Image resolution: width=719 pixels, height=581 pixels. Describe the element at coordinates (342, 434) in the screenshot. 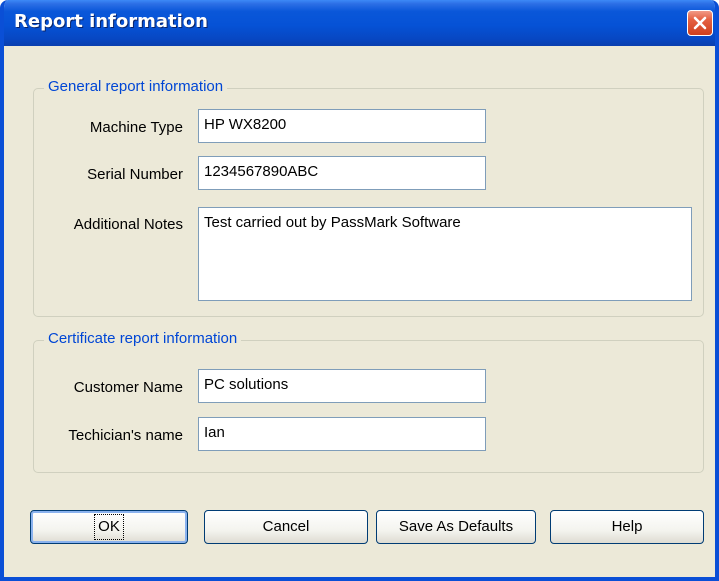

I see `technician-name-input: Ian` at that location.